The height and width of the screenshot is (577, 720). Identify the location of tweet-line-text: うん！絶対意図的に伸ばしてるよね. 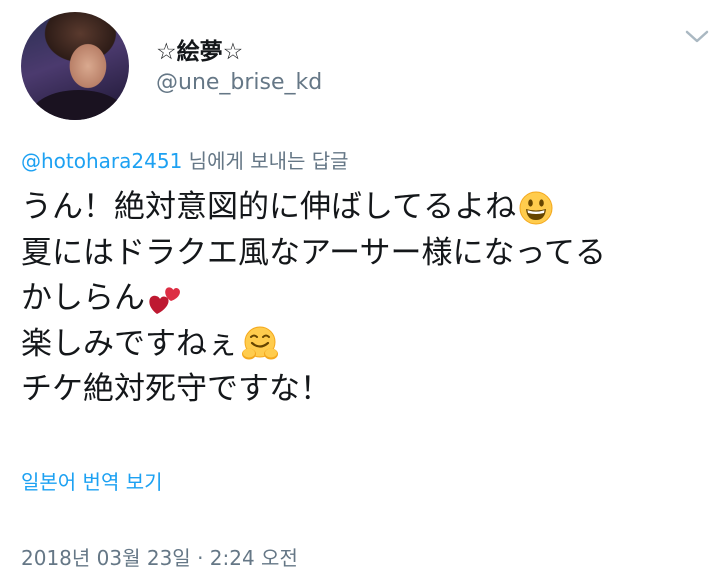
(269, 207).